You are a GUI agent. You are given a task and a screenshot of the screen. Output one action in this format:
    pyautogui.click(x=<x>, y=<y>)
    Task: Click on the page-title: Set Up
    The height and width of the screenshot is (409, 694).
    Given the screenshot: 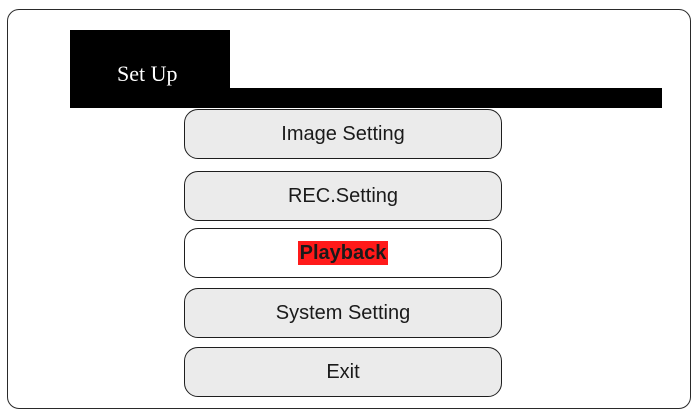 What is the action you would take?
    pyautogui.click(x=147, y=73)
    